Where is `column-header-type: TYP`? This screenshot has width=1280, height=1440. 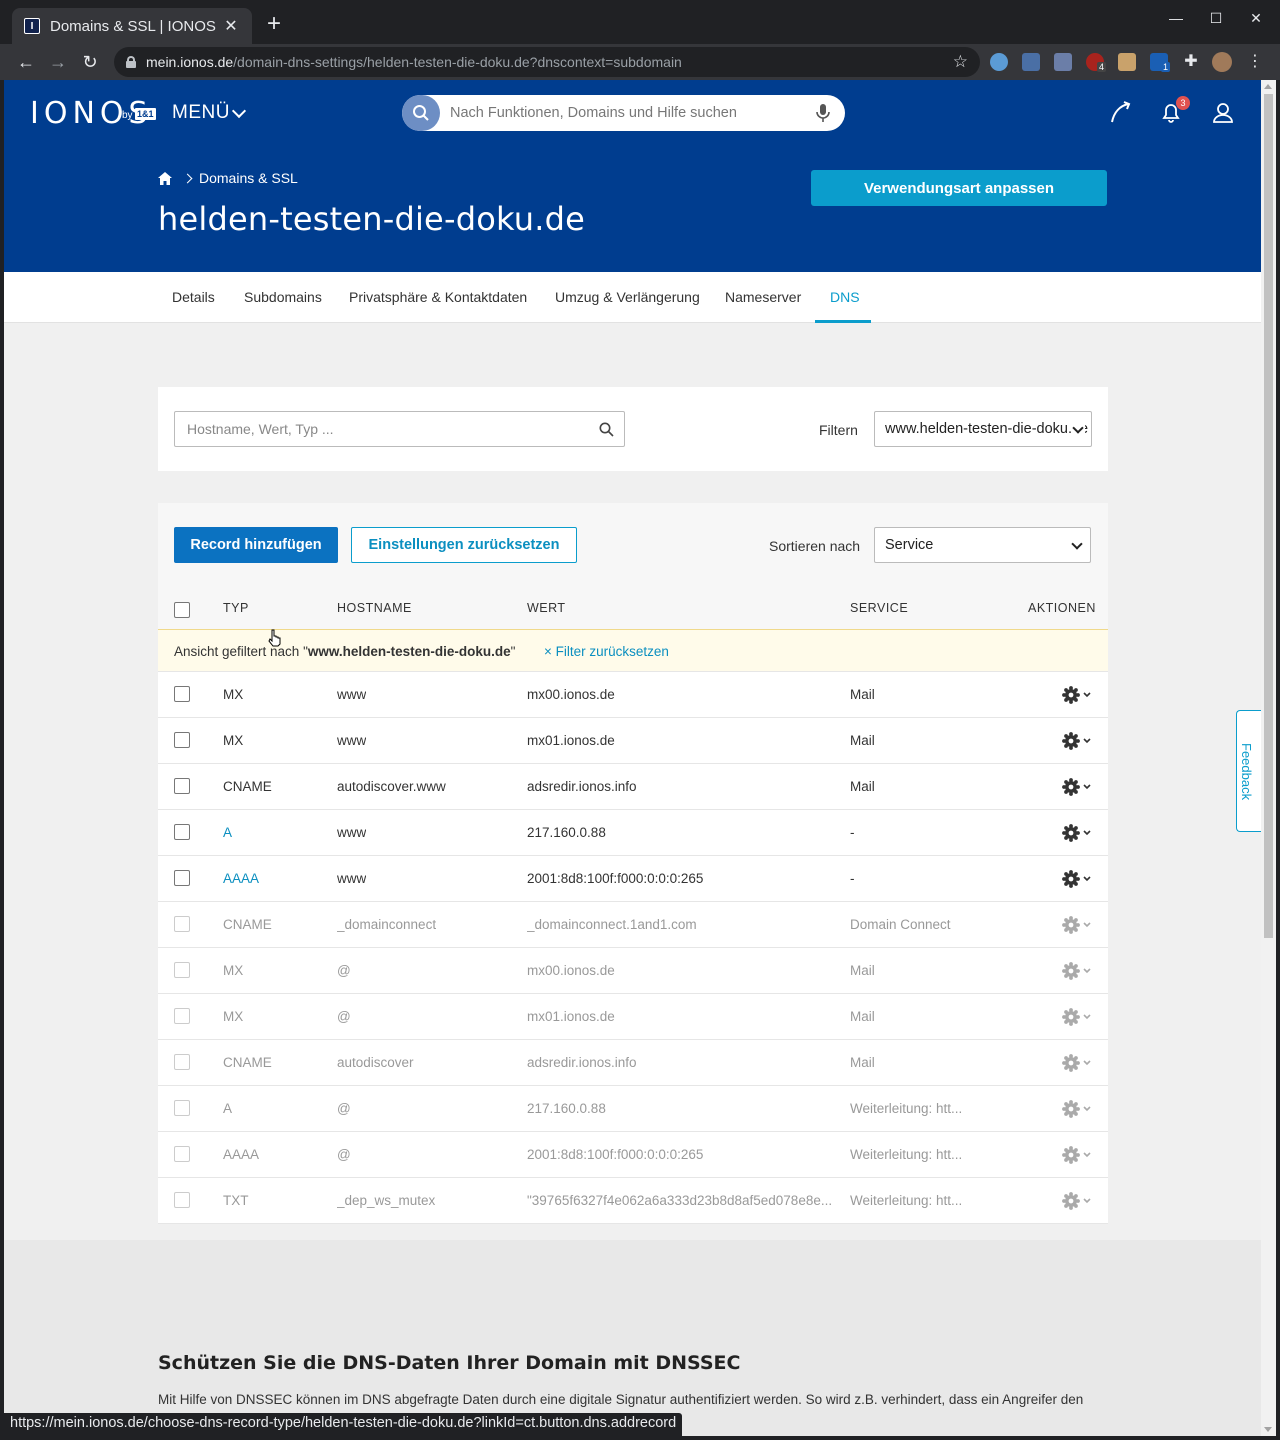 column-header-type: TYP is located at coordinates (236, 608).